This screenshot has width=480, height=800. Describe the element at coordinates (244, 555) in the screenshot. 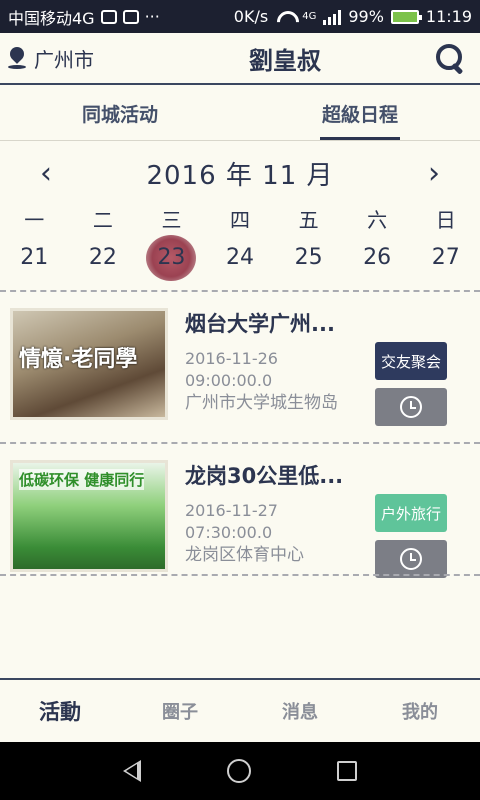

I see `event-location: 龙岗区体育中心` at that location.